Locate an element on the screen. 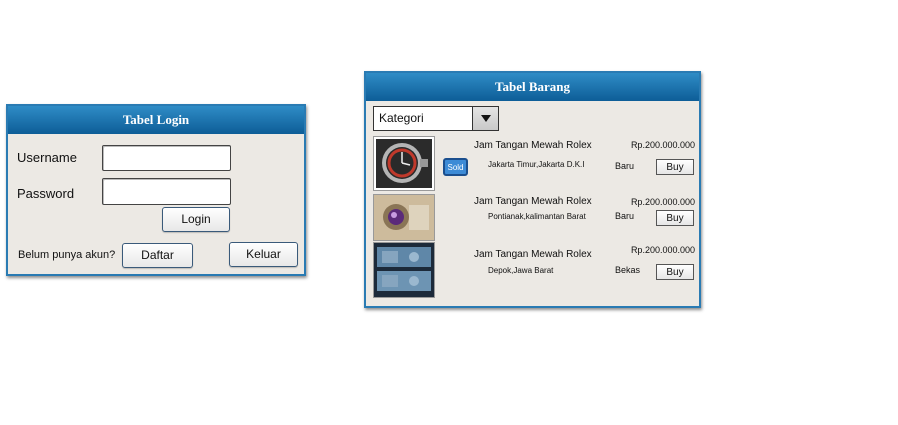  watch-image-icon is located at coordinates (404, 163).